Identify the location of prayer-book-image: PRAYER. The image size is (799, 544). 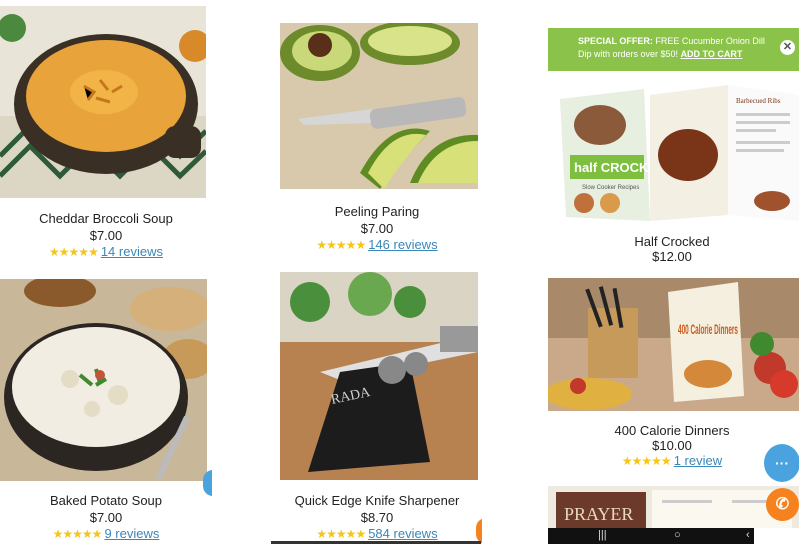
(673, 507).